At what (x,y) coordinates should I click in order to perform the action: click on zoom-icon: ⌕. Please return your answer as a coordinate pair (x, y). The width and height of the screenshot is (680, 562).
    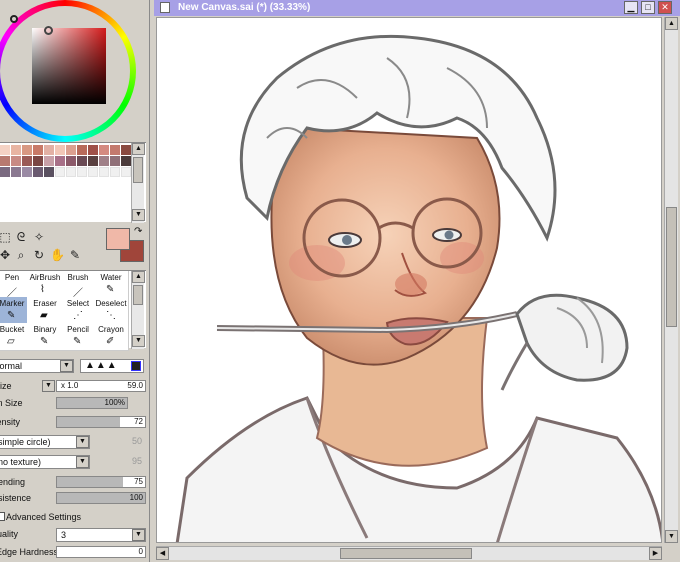
    Looking at the image, I should click on (21, 255).